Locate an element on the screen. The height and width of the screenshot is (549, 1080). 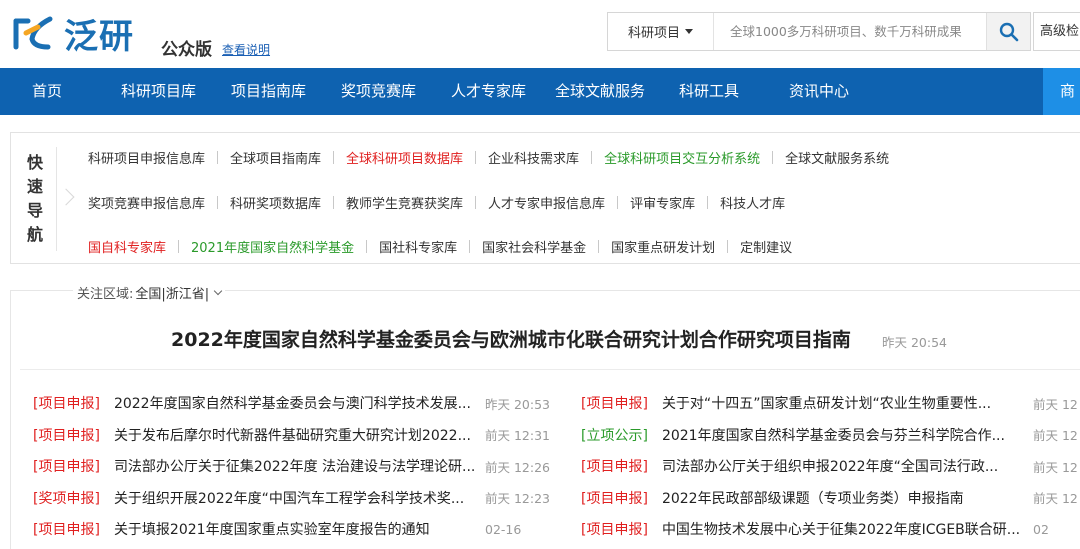
news-item: [项目申报] 中国生物技术发展中心关于征集2022年度ICGEB联合研... 02 is located at coordinates (830, 529).